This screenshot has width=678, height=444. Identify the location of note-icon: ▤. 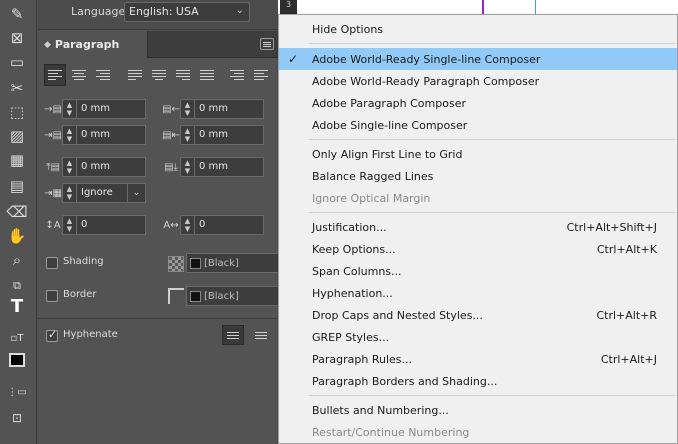
(17, 186).